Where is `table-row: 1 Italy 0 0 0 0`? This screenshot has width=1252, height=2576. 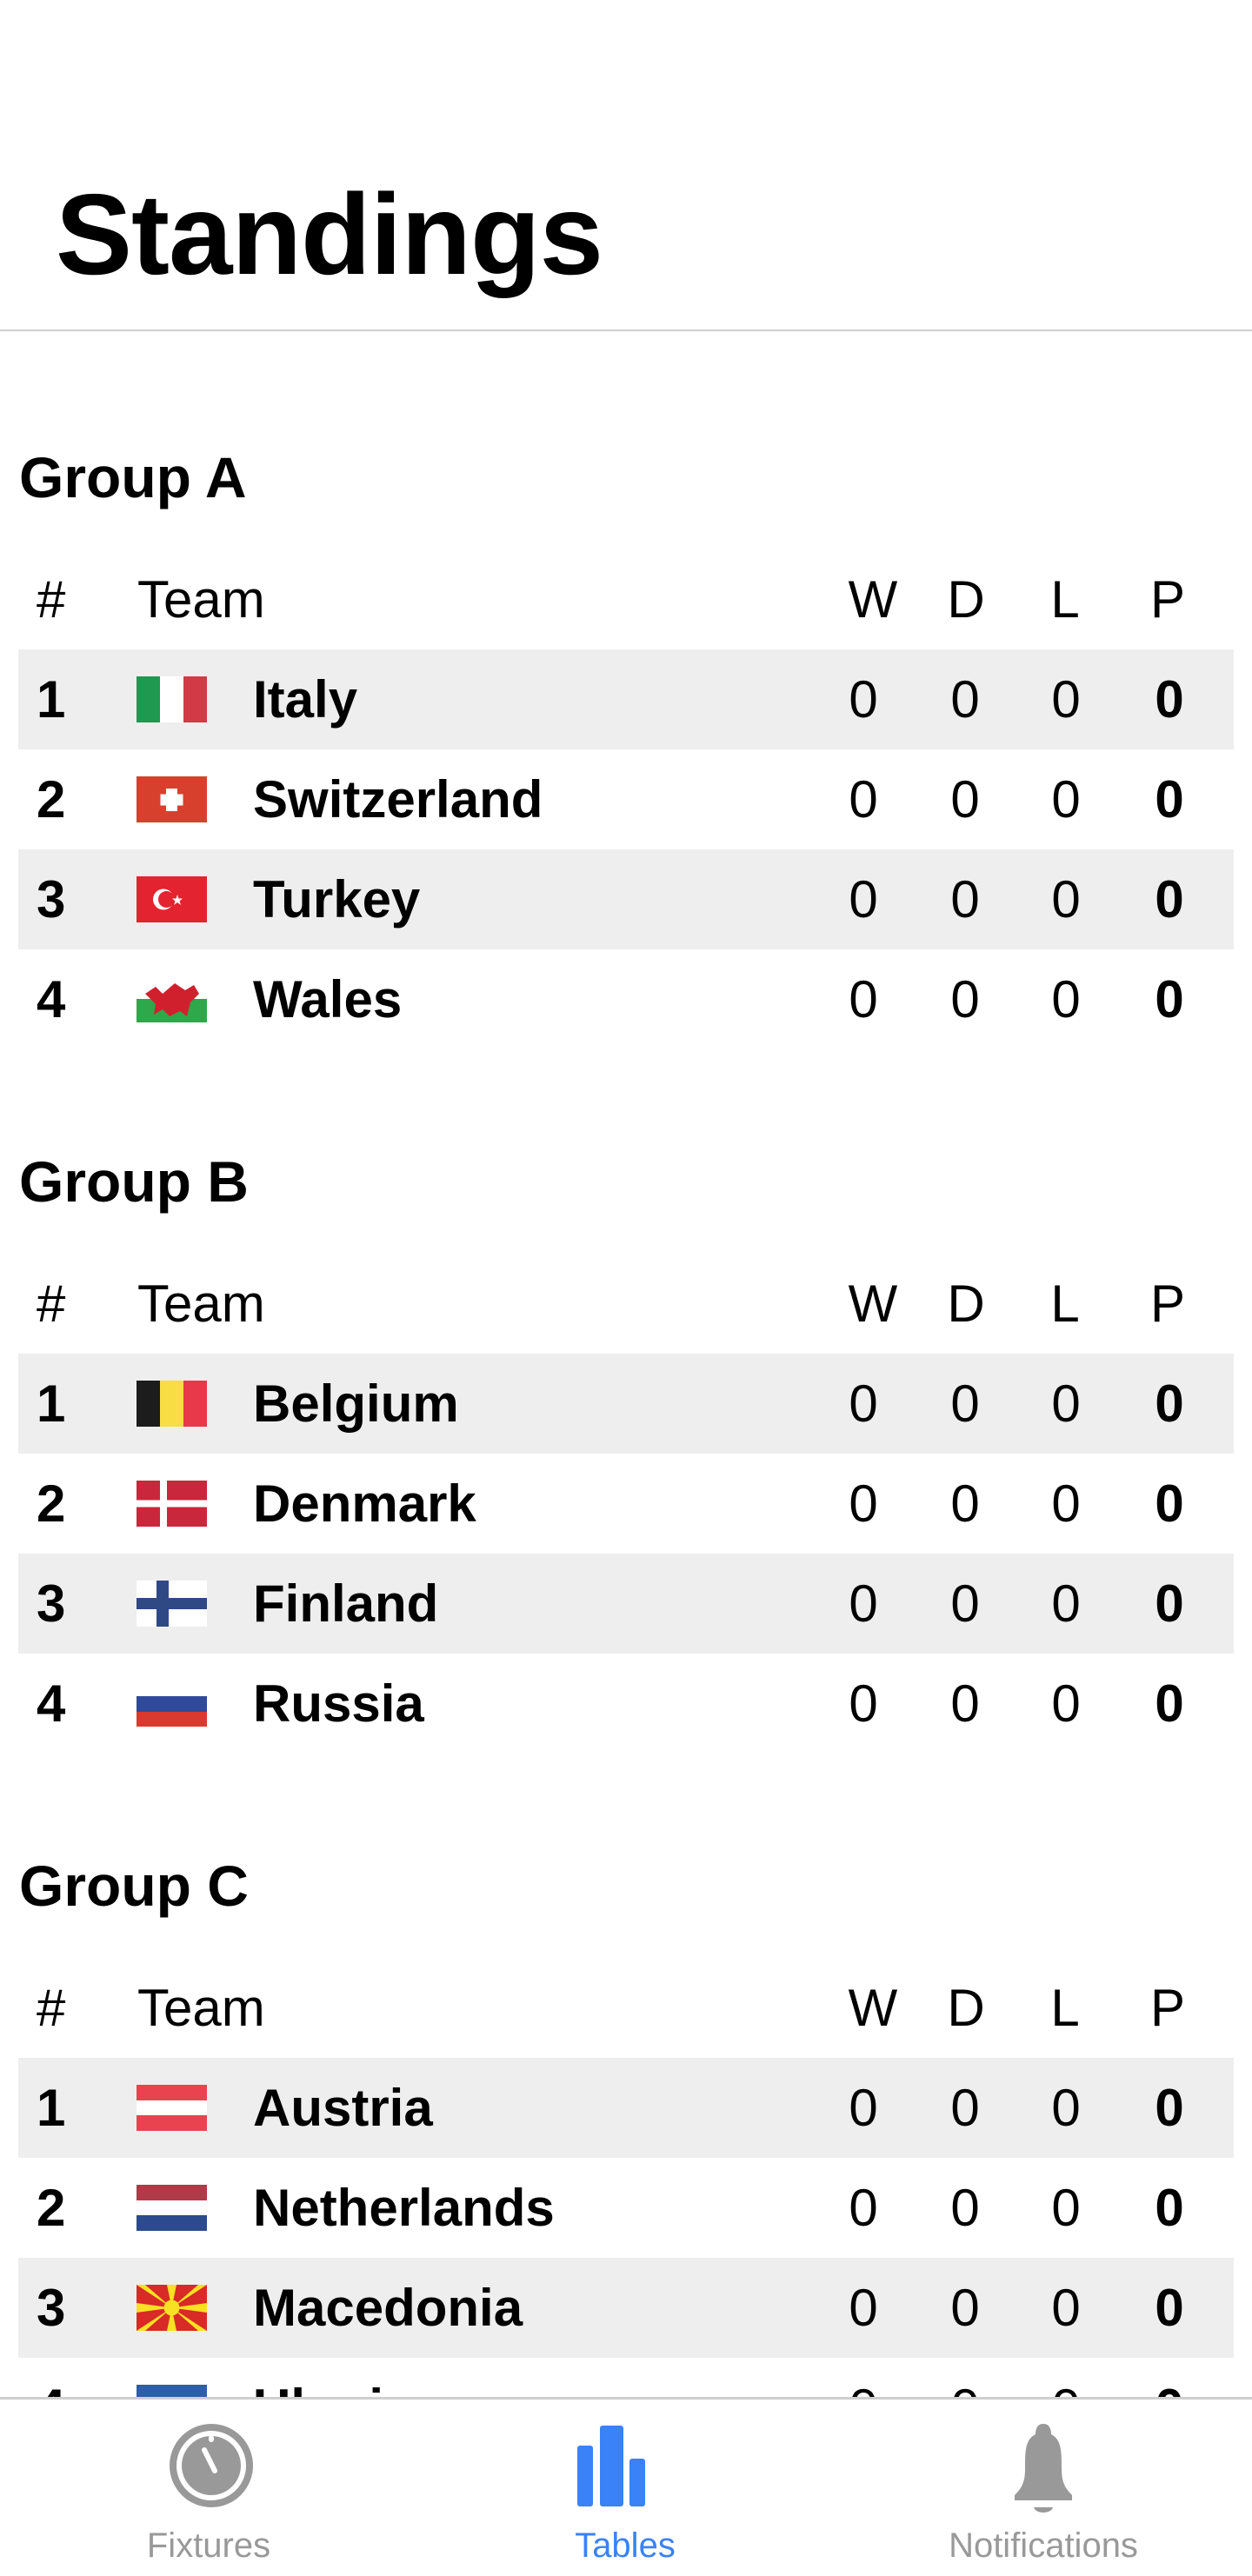 table-row: 1 Italy 0 0 0 0 is located at coordinates (626, 699).